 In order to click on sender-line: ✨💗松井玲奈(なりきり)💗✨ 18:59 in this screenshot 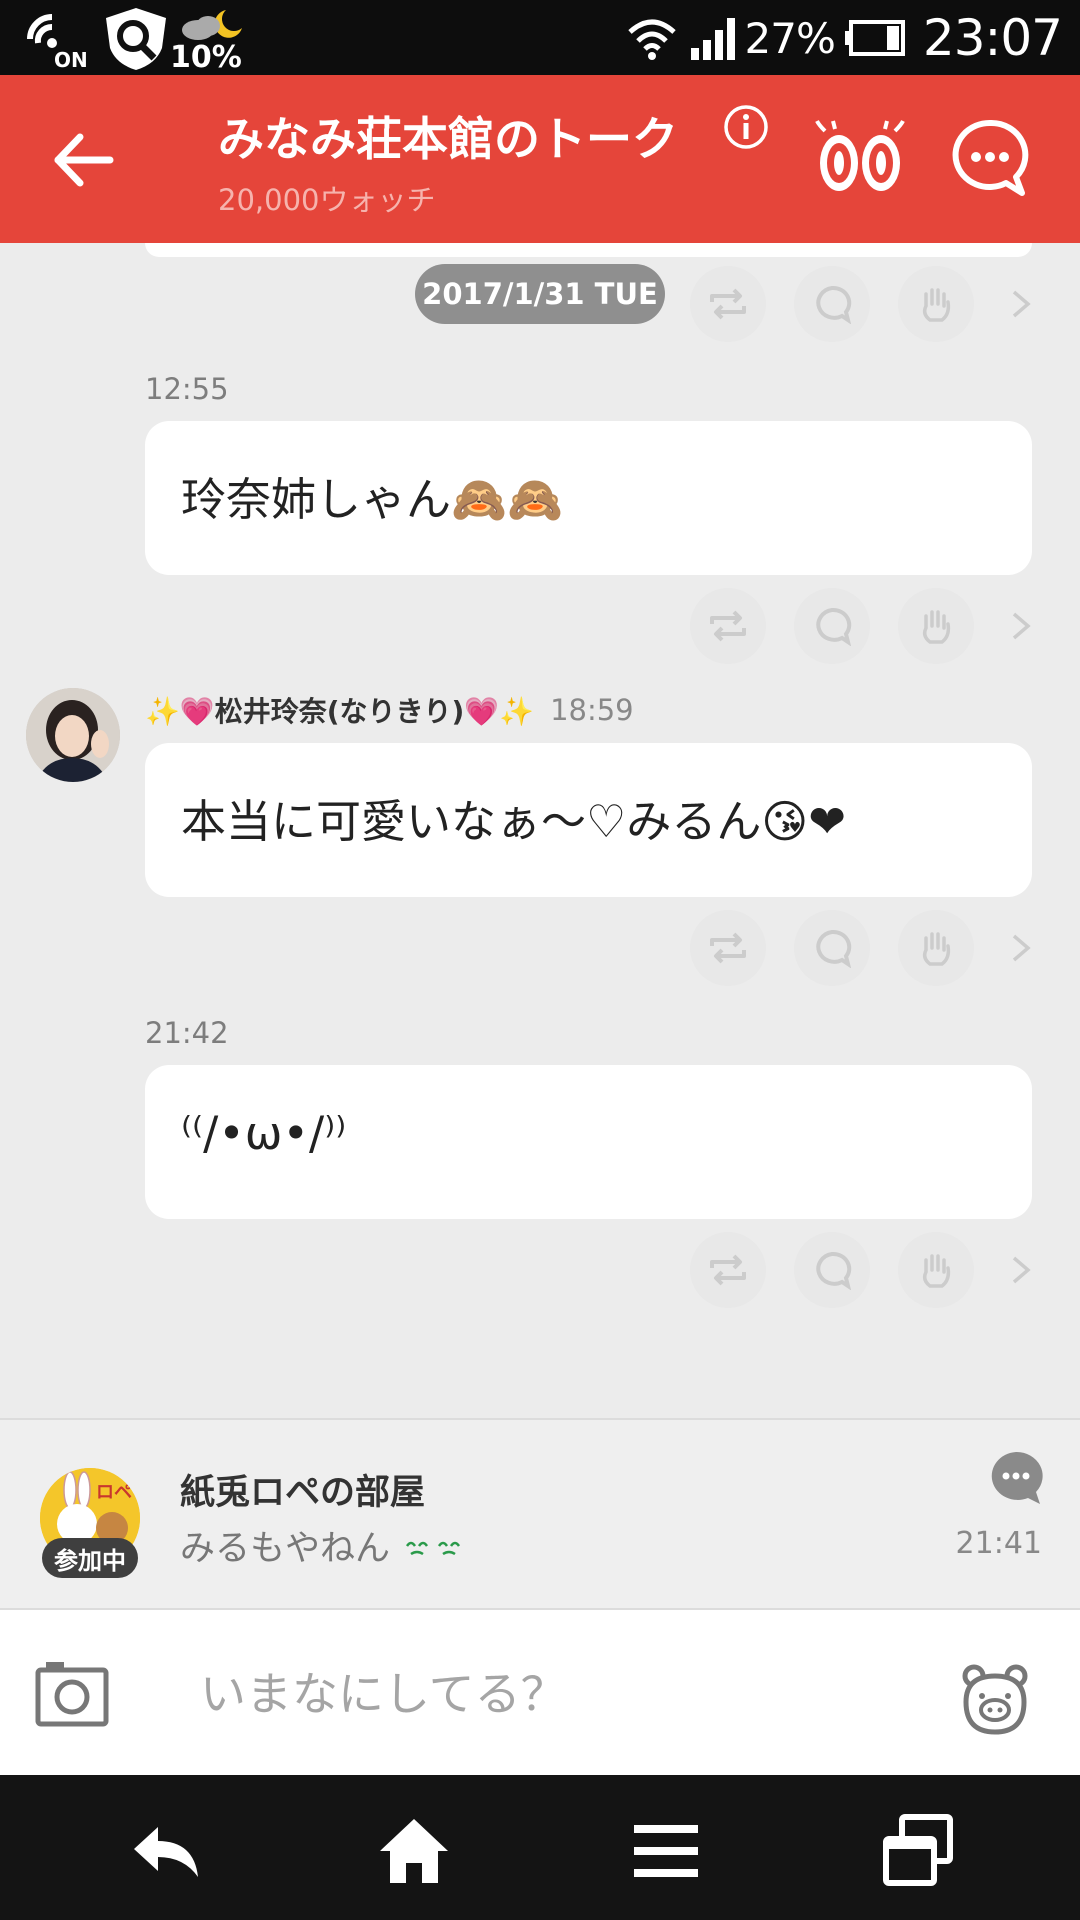, I will do `click(389, 710)`.